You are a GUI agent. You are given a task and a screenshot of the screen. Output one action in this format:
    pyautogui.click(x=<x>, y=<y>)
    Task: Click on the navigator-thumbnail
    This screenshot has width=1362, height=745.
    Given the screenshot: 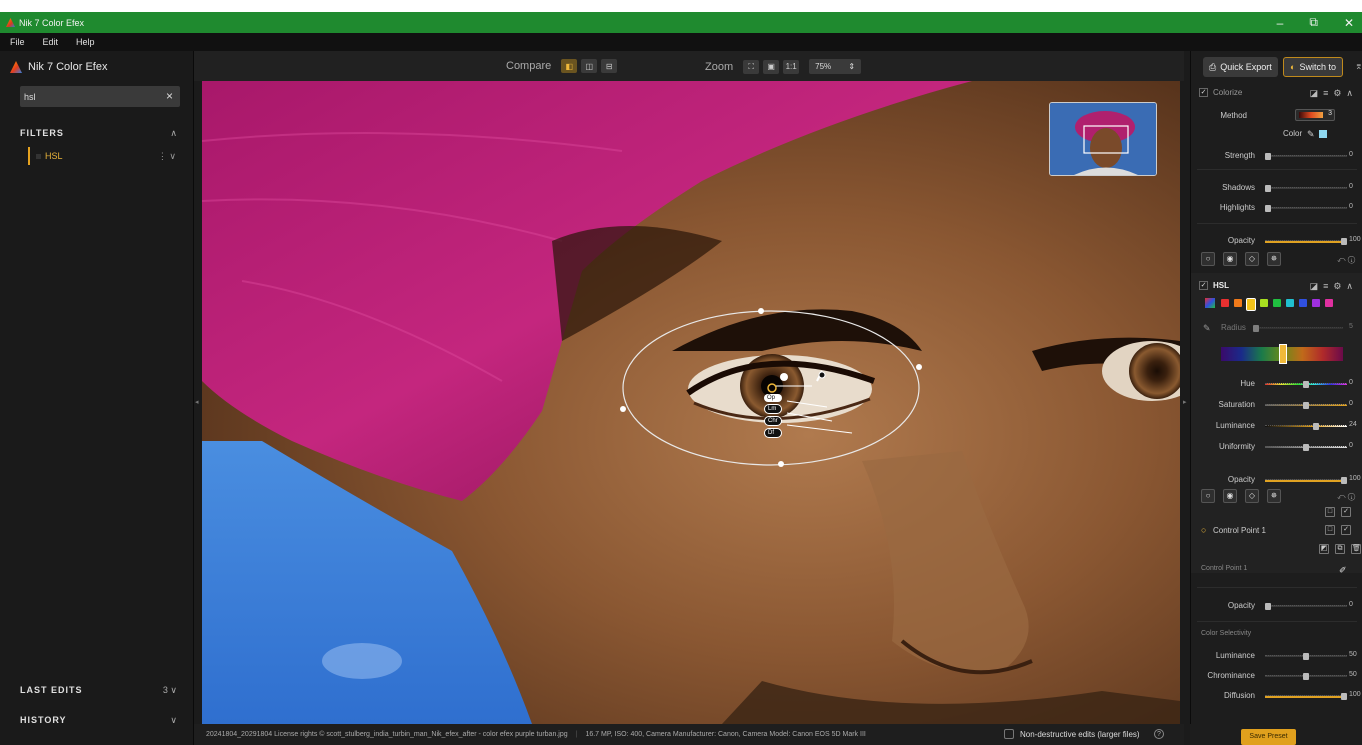 What is the action you would take?
    pyautogui.click(x=1103, y=139)
    